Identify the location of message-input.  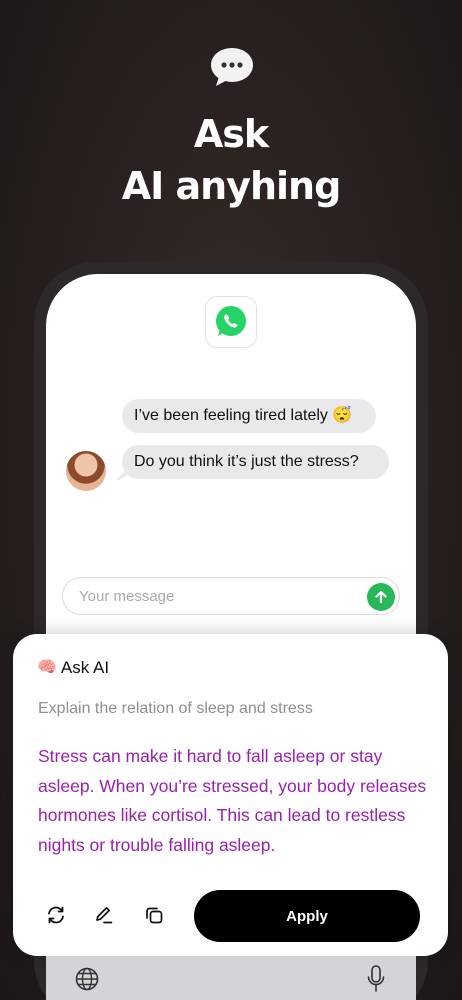
(219, 596).